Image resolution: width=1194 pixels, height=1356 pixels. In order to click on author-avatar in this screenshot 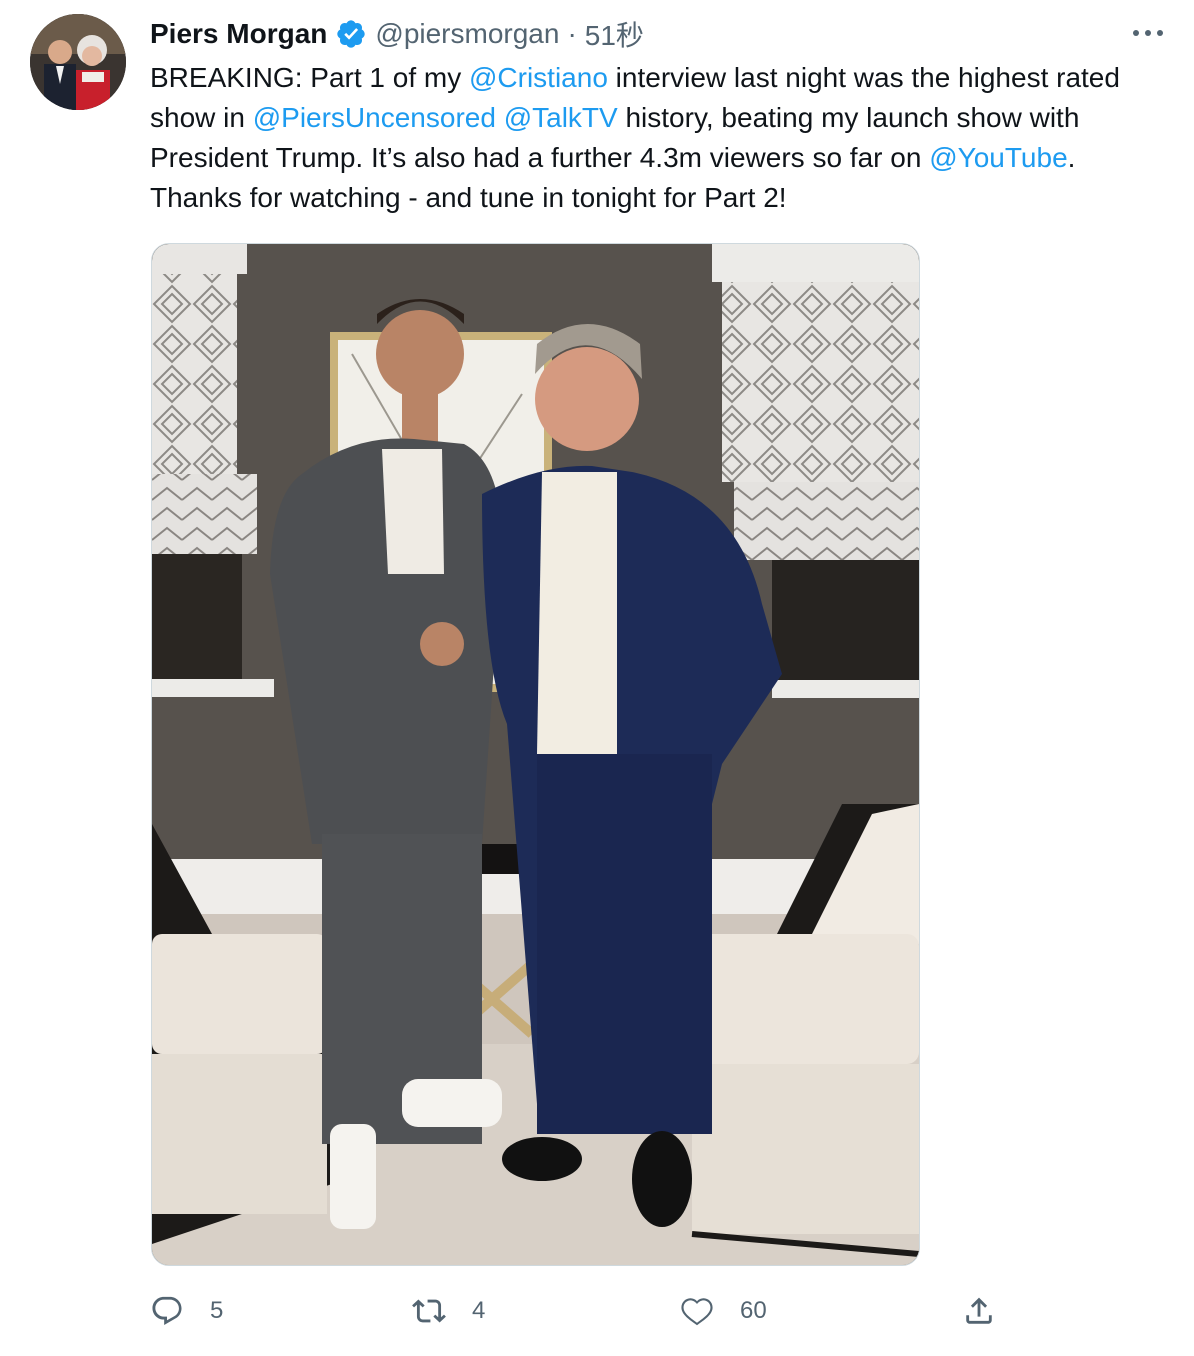, I will do `click(78, 62)`.